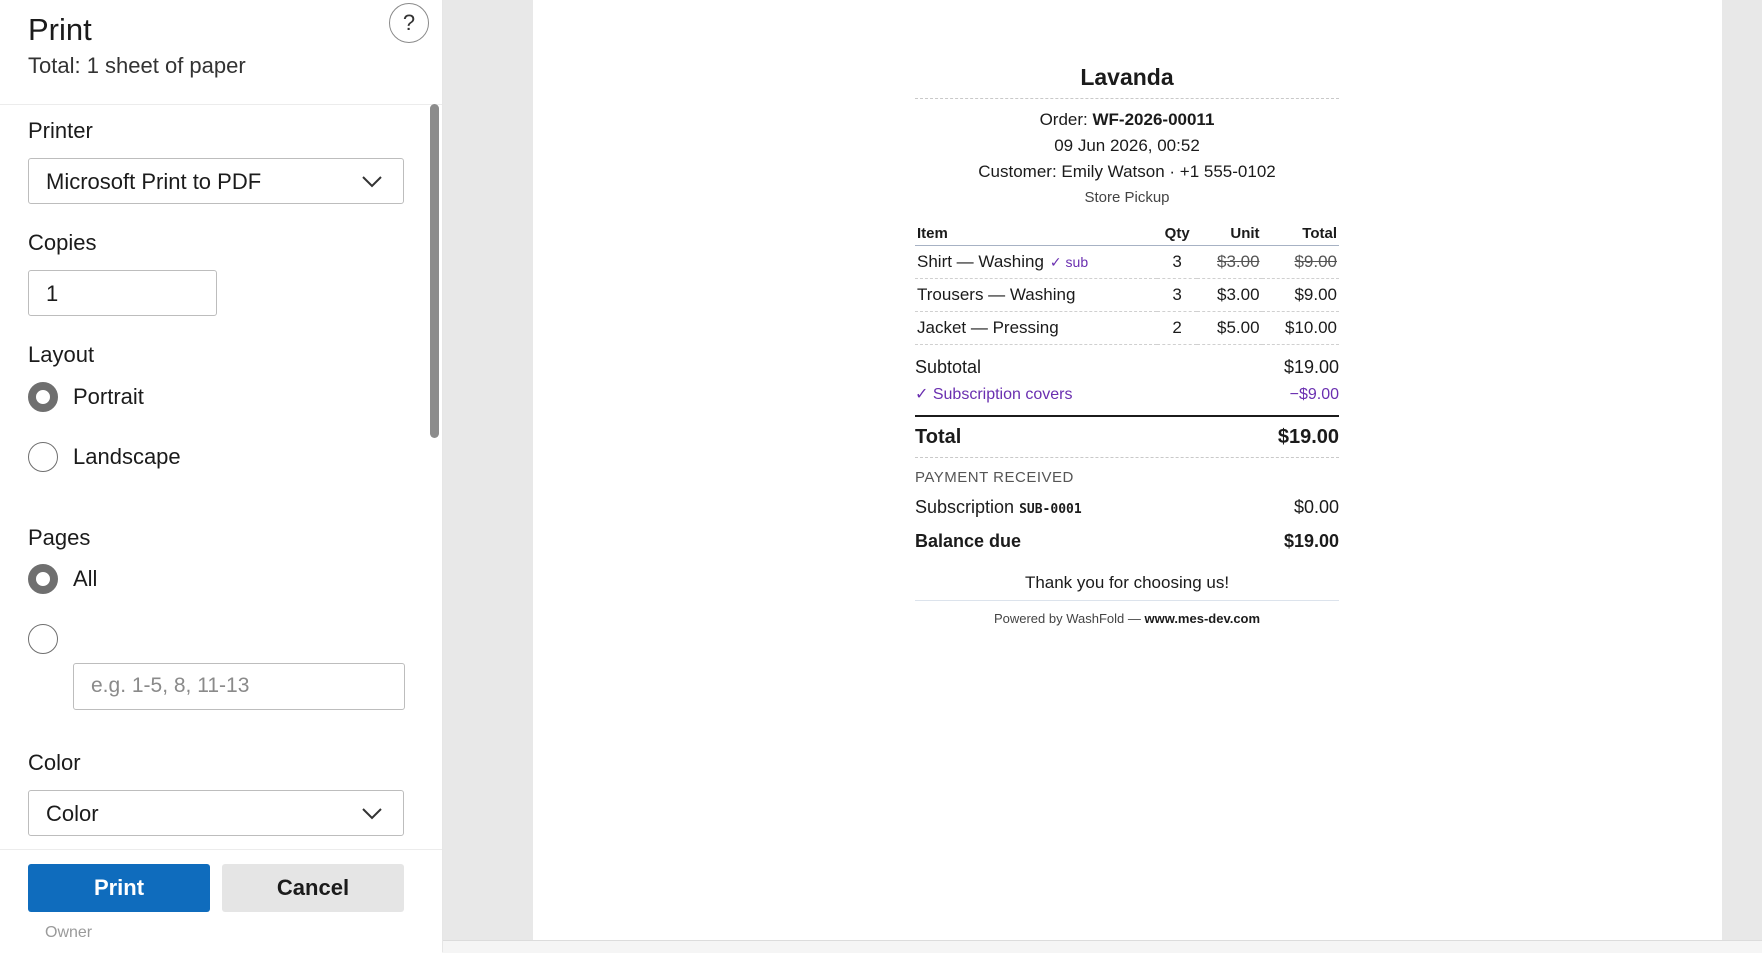  I want to click on copies-value: 1, so click(52, 293).